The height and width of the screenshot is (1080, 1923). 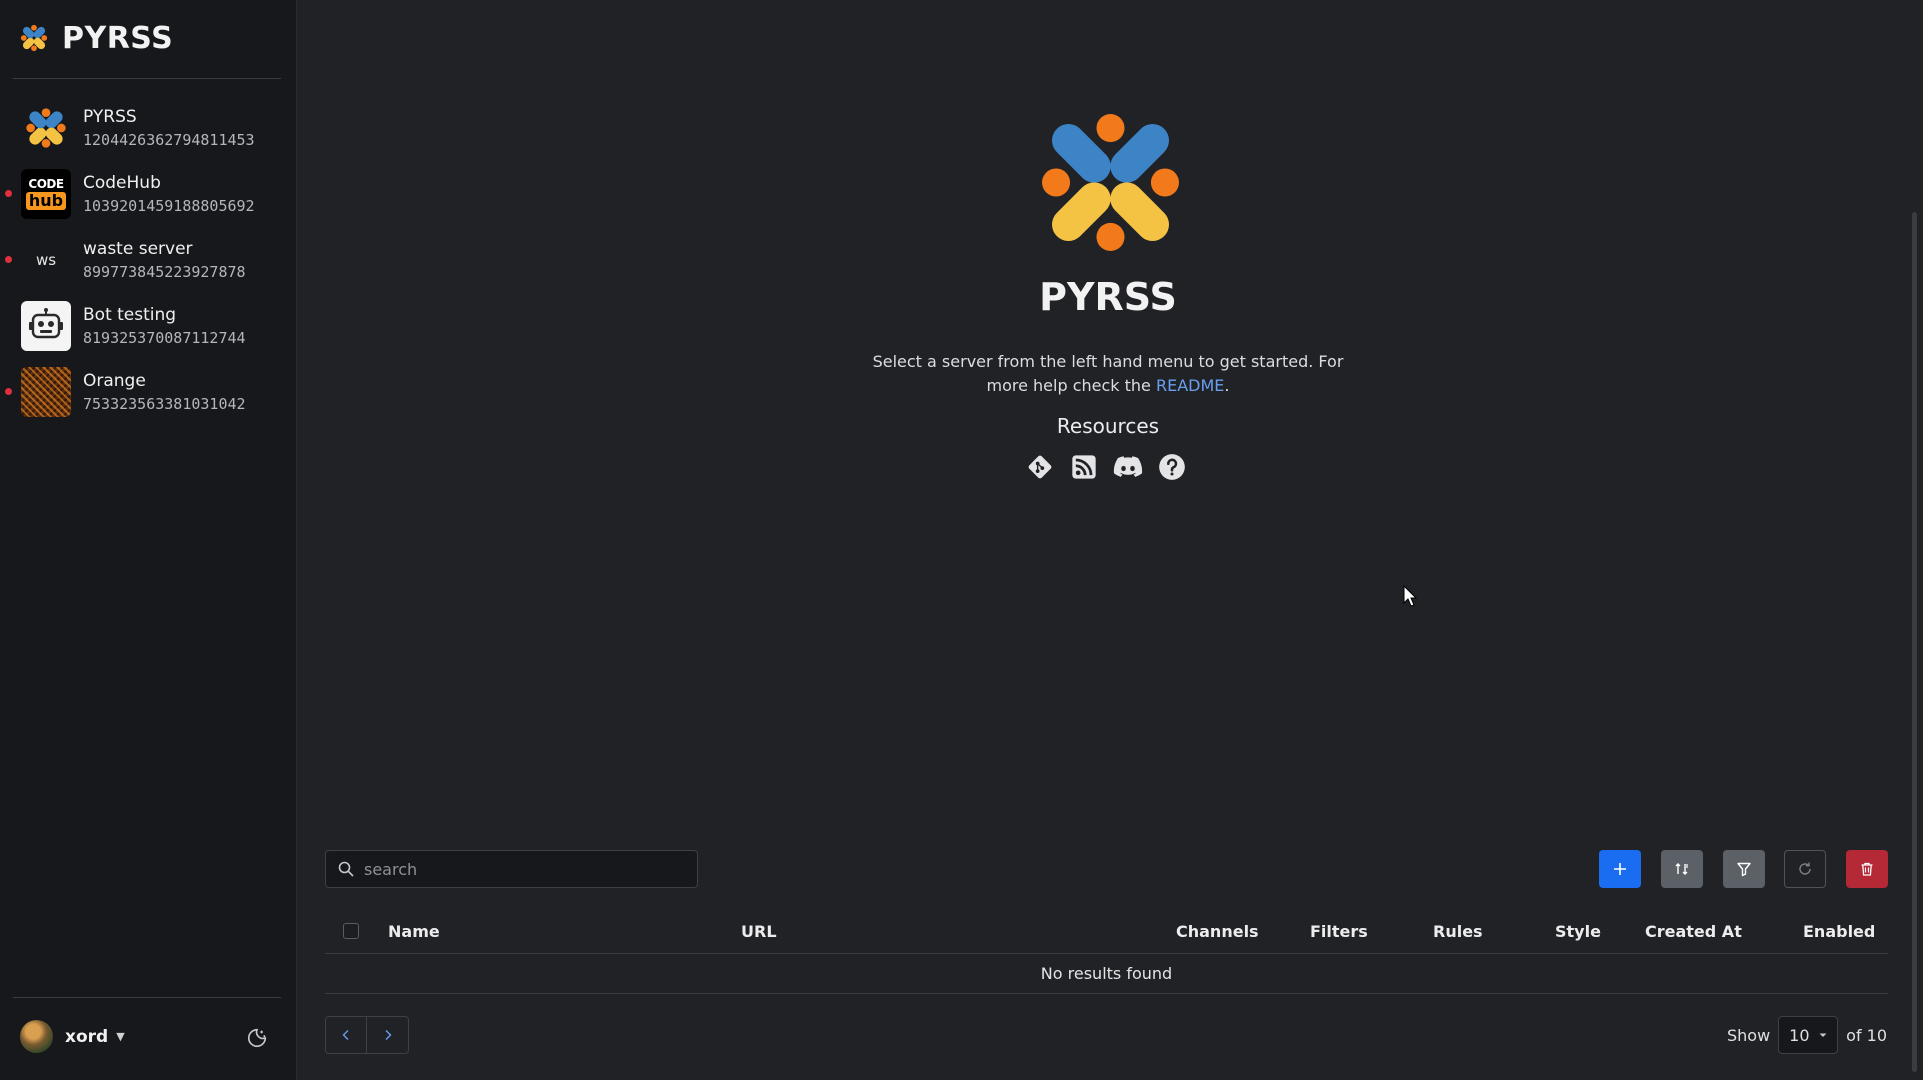 I want to click on server-name: Orange, so click(x=114, y=381).